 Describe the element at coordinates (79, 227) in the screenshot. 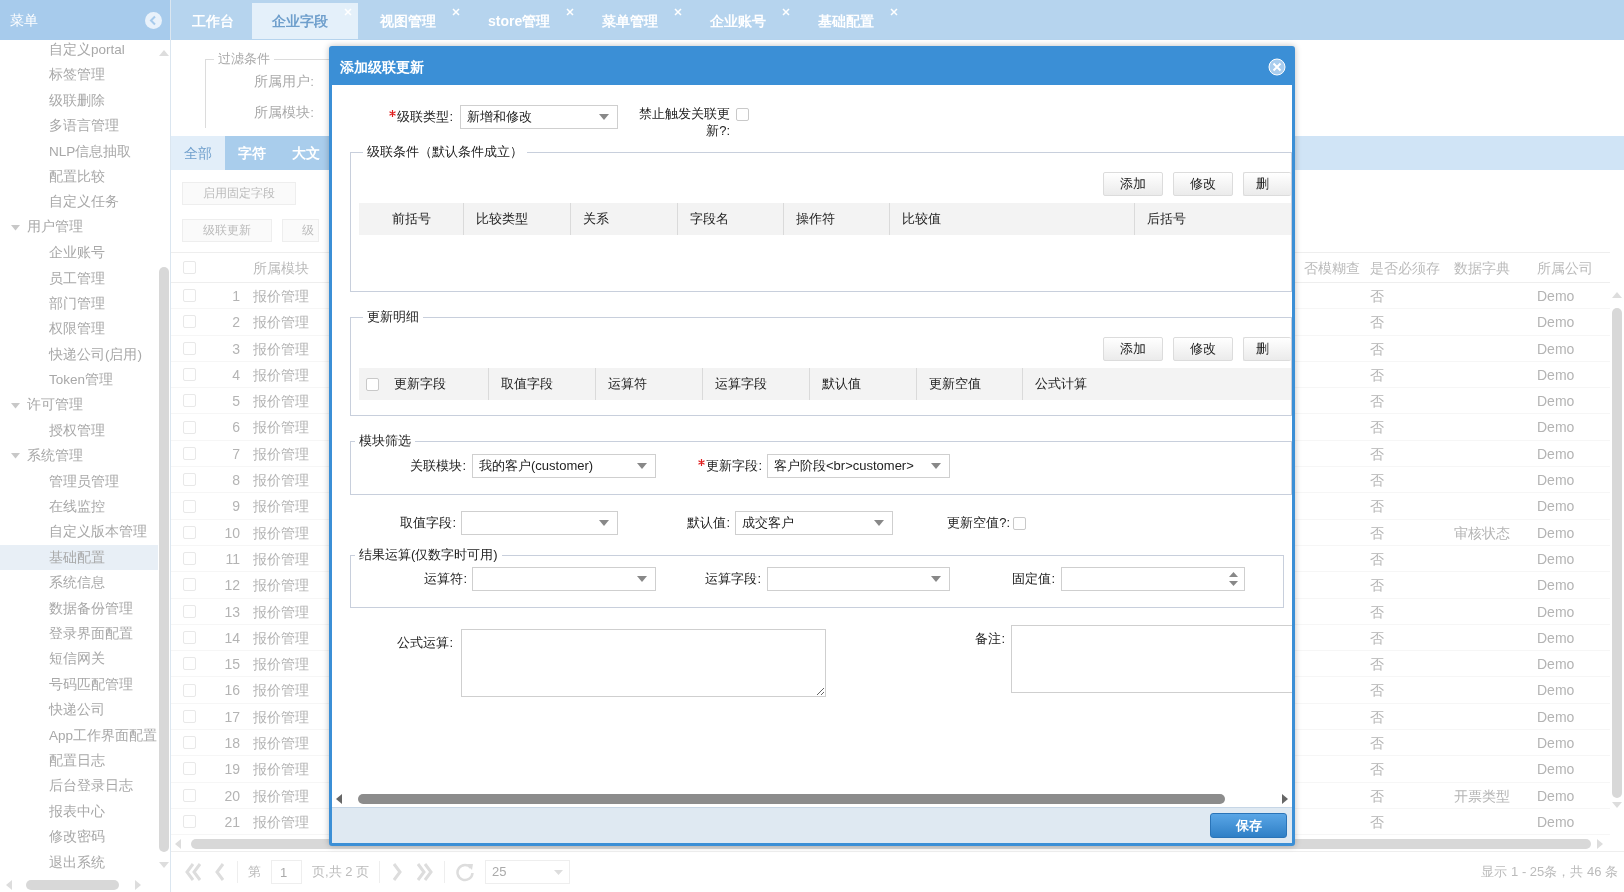

I see `menu-group: 用户管理` at that location.